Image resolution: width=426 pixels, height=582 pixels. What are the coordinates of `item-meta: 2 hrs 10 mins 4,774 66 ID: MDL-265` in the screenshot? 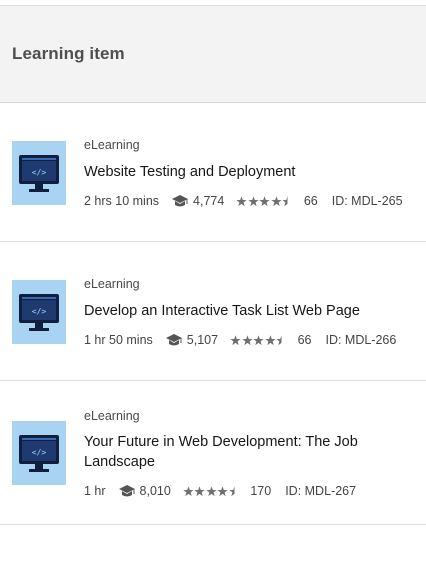 It's located at (243, 201).